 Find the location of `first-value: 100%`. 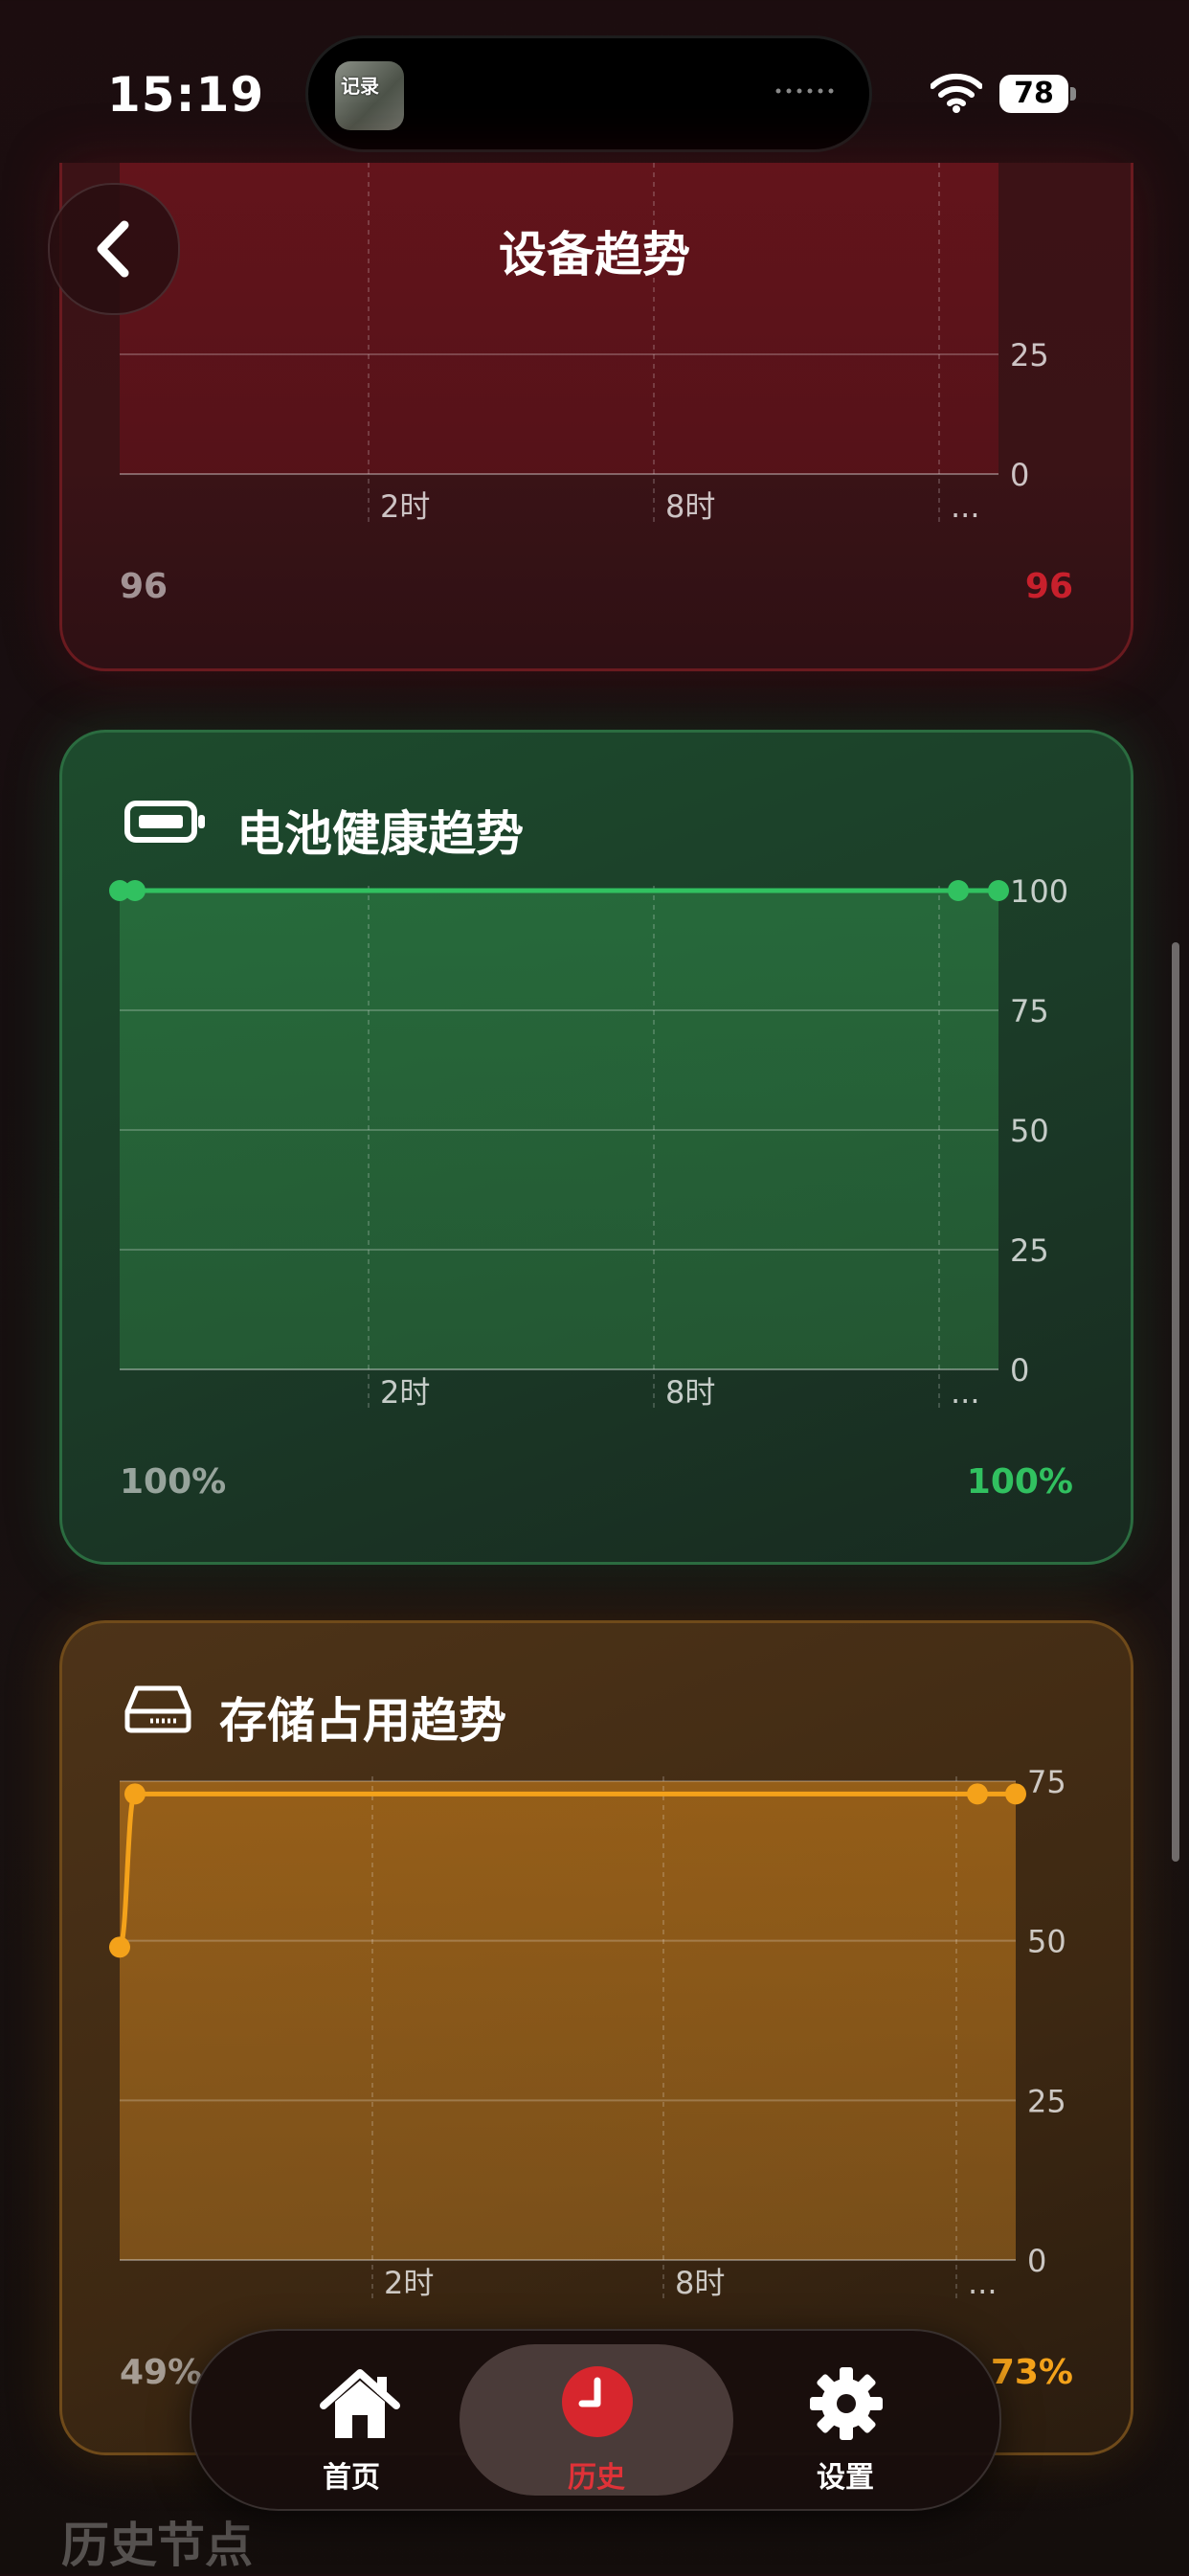

first-value: 100% is located at coordinates (173, 1482).